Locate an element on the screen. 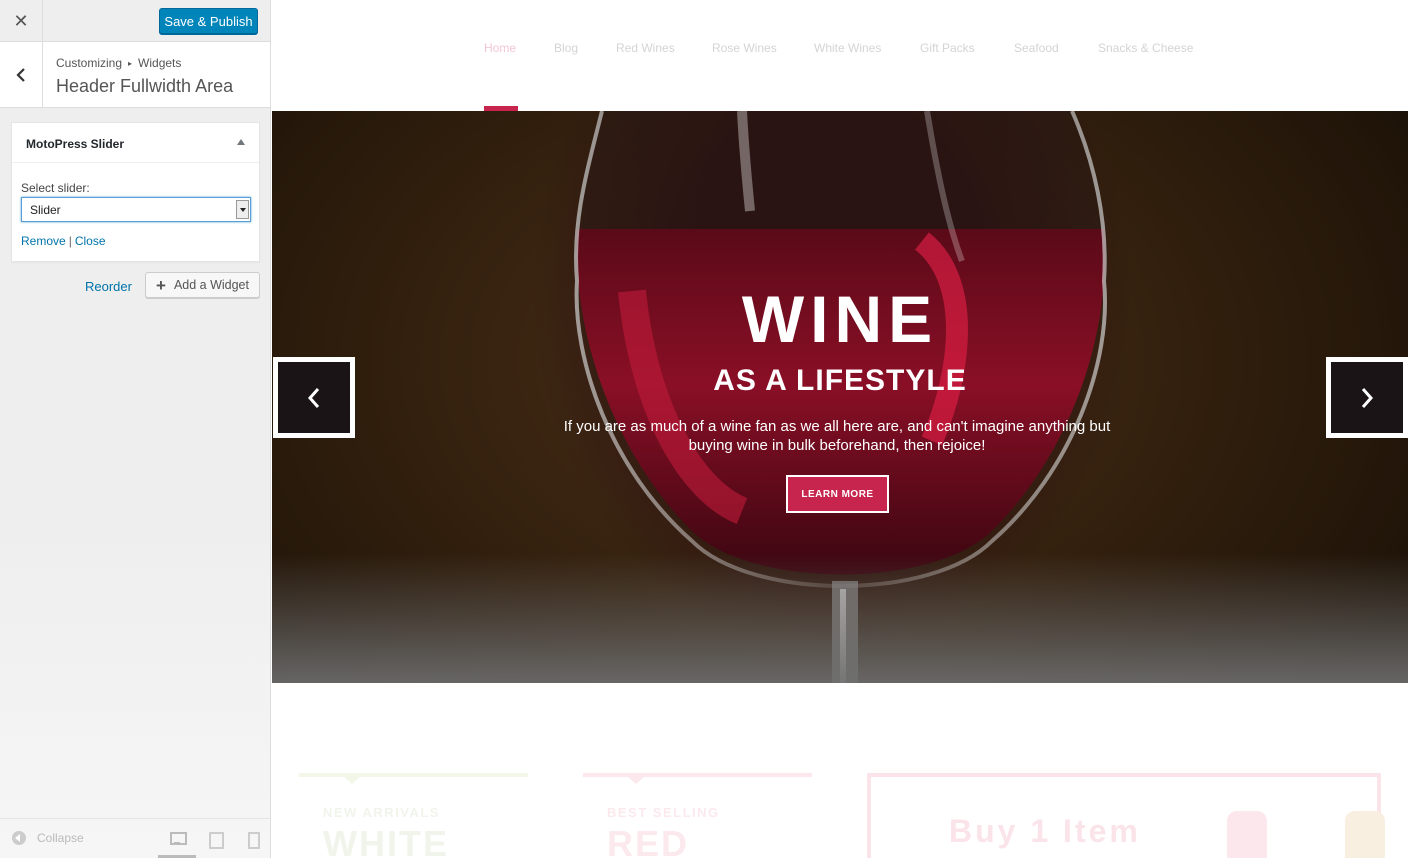 This screenshot has width=1409, height=858. nav-item-red-wines: Red Wines is located at coordinates (645, 48).